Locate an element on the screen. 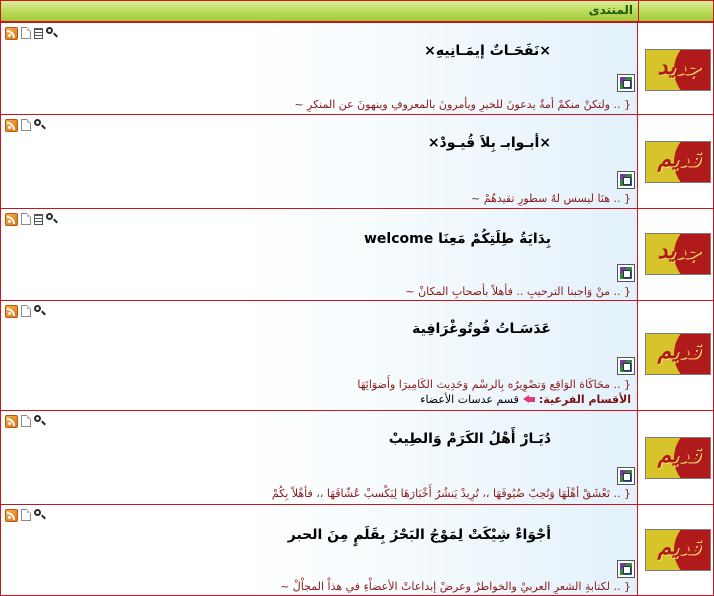  arrow-left-icon is located at coordinates (528, 399).